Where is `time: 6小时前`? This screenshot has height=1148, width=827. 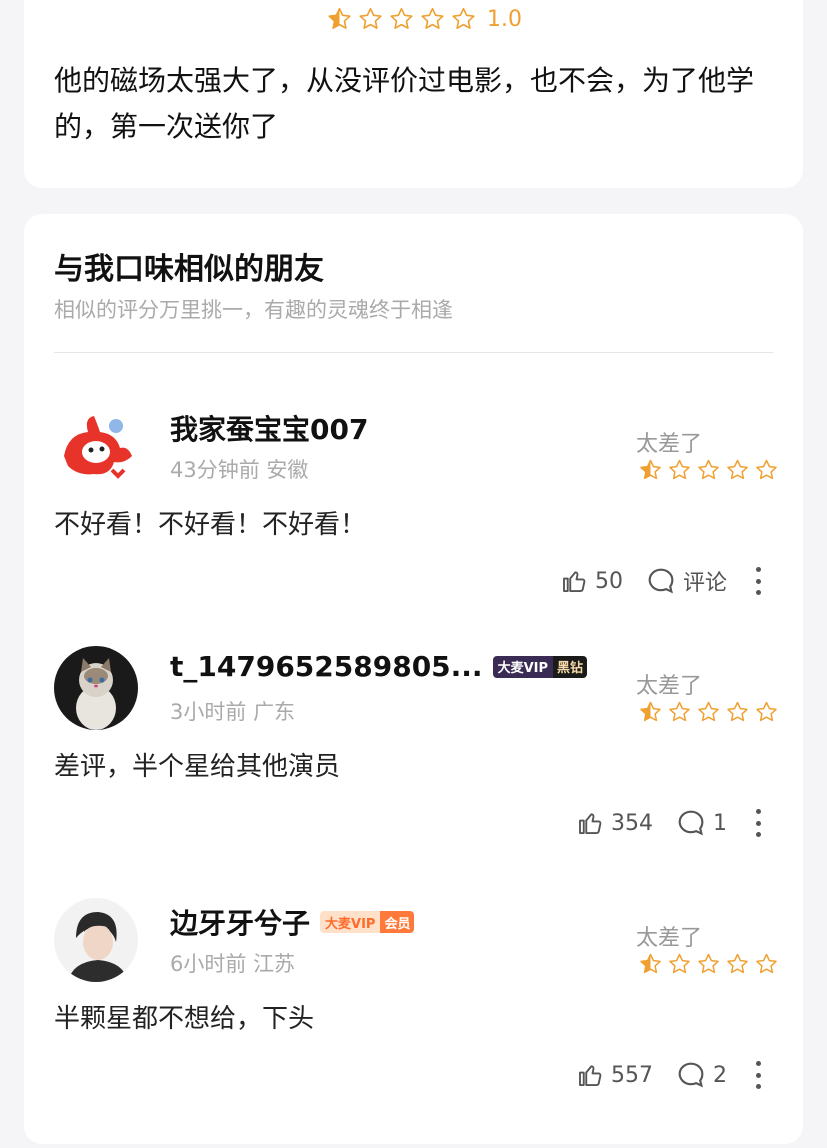
time: 6小时前 is located at coordinates (208, 964).